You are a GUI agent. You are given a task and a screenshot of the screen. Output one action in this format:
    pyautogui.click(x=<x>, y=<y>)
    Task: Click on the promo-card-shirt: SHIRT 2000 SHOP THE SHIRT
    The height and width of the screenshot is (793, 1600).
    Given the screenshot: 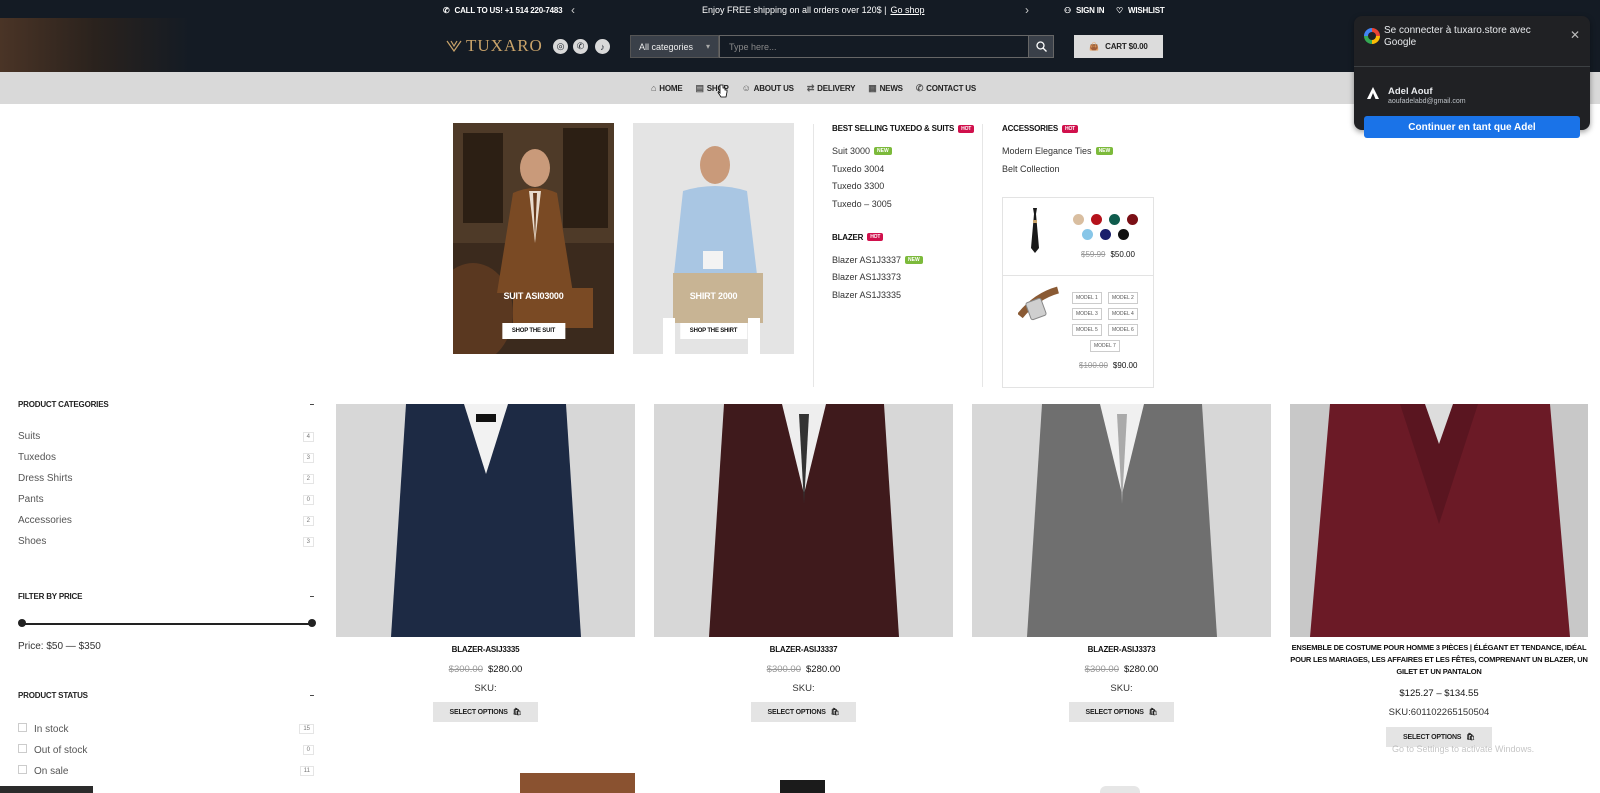 What is the action you would take?
    pyautogui.click(x=713, y=238)
    